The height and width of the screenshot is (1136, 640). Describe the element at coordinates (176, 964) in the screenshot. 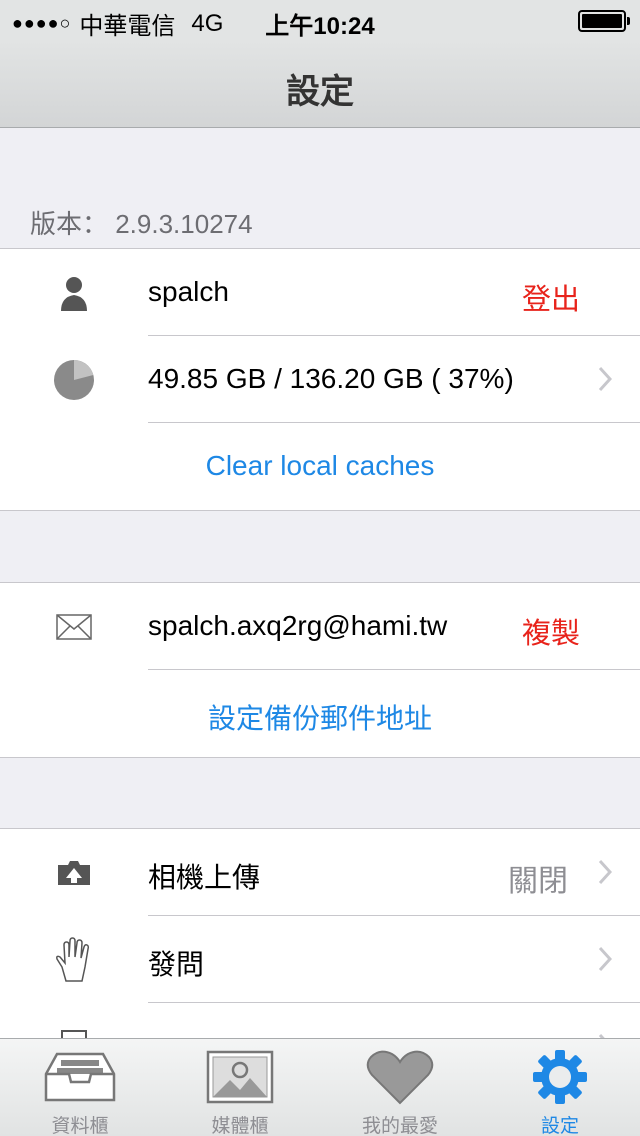

I see `faq-label: 發問` at that location.